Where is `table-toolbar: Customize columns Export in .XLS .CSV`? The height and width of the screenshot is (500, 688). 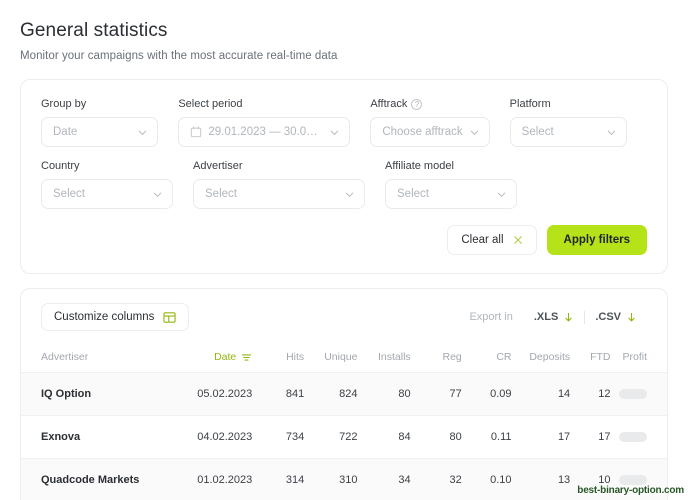 table-toolbar: Customize columns Export in .XLS .CSV is located at coordinates (344, 316).